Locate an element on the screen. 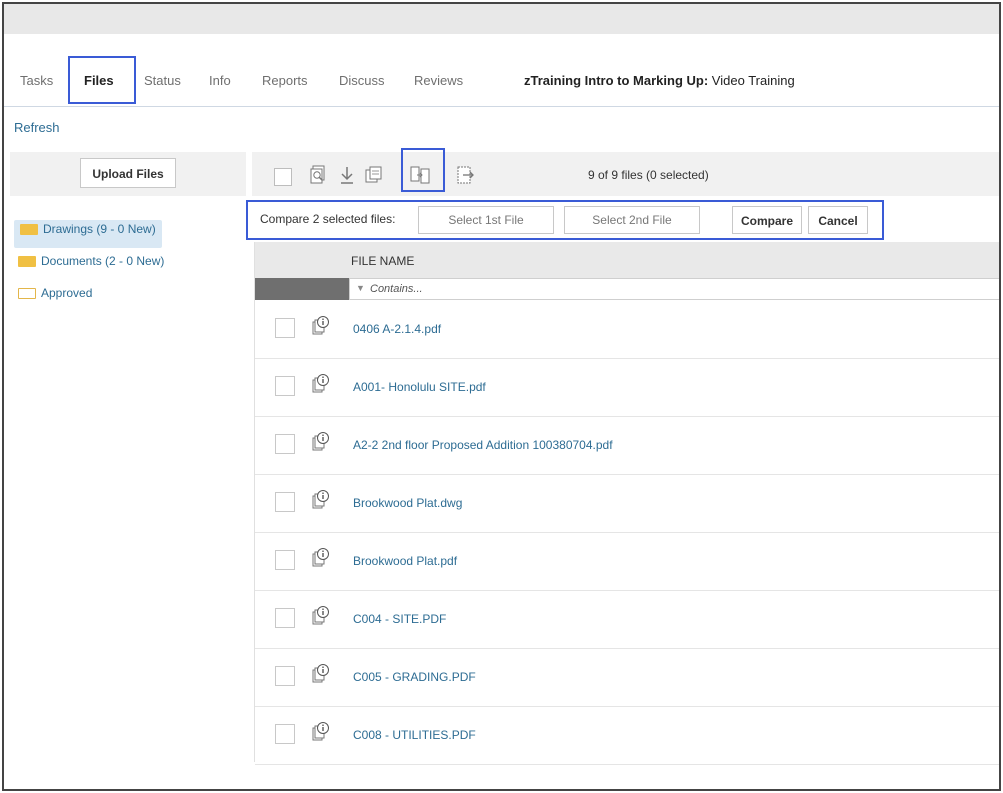 The image size is (1003, 793). compare-icon-highlight is located at coordinates (423, 170).